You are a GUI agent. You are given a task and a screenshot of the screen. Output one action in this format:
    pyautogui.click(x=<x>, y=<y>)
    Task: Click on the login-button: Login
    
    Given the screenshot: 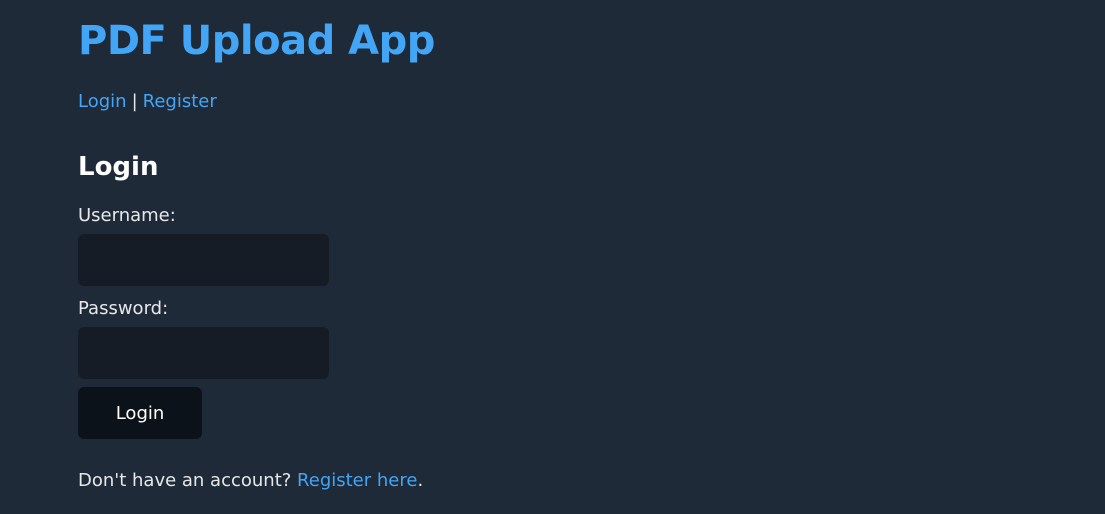 What is the action you would take?
    pyautogui.click(x=140, y=413)
    